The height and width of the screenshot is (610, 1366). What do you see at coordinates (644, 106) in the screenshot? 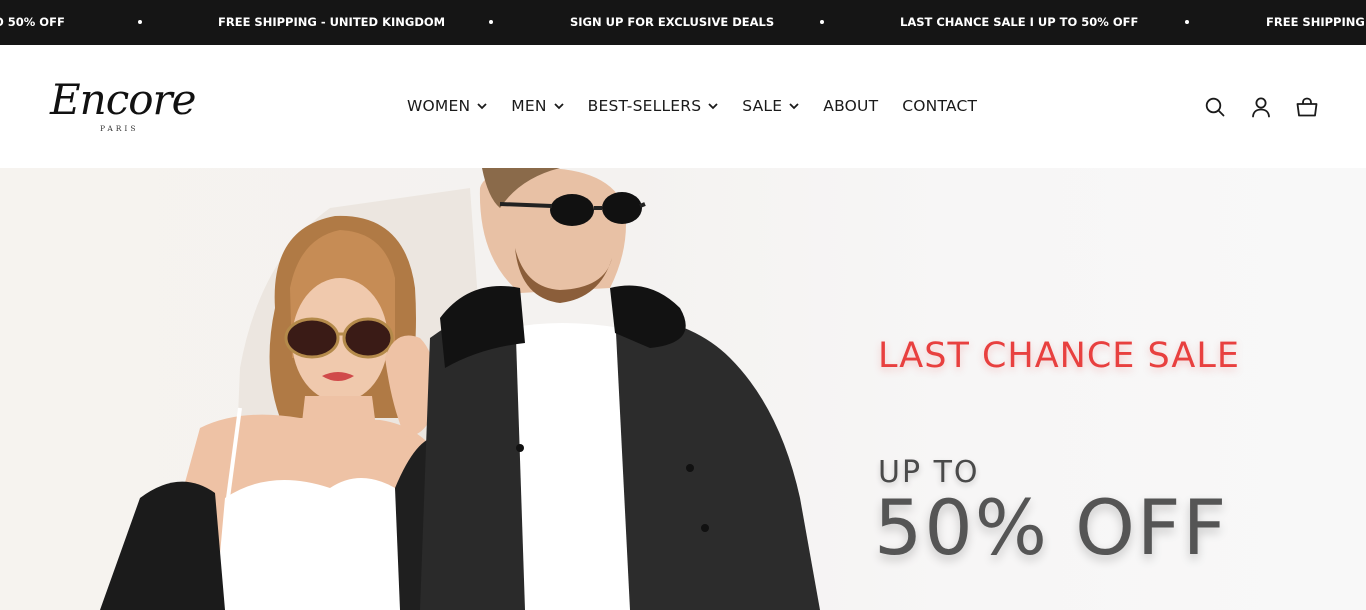
I see `nav-item-label: BEST-SELLERS` at bounding box center [644, 106].